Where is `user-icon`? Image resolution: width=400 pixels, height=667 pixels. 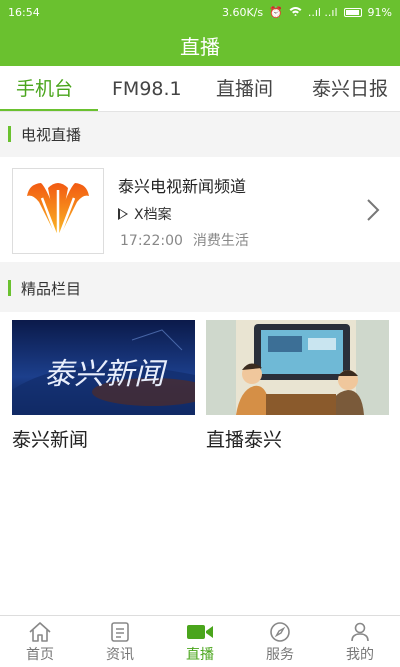 user-icon is located at coordinates (360, 632).